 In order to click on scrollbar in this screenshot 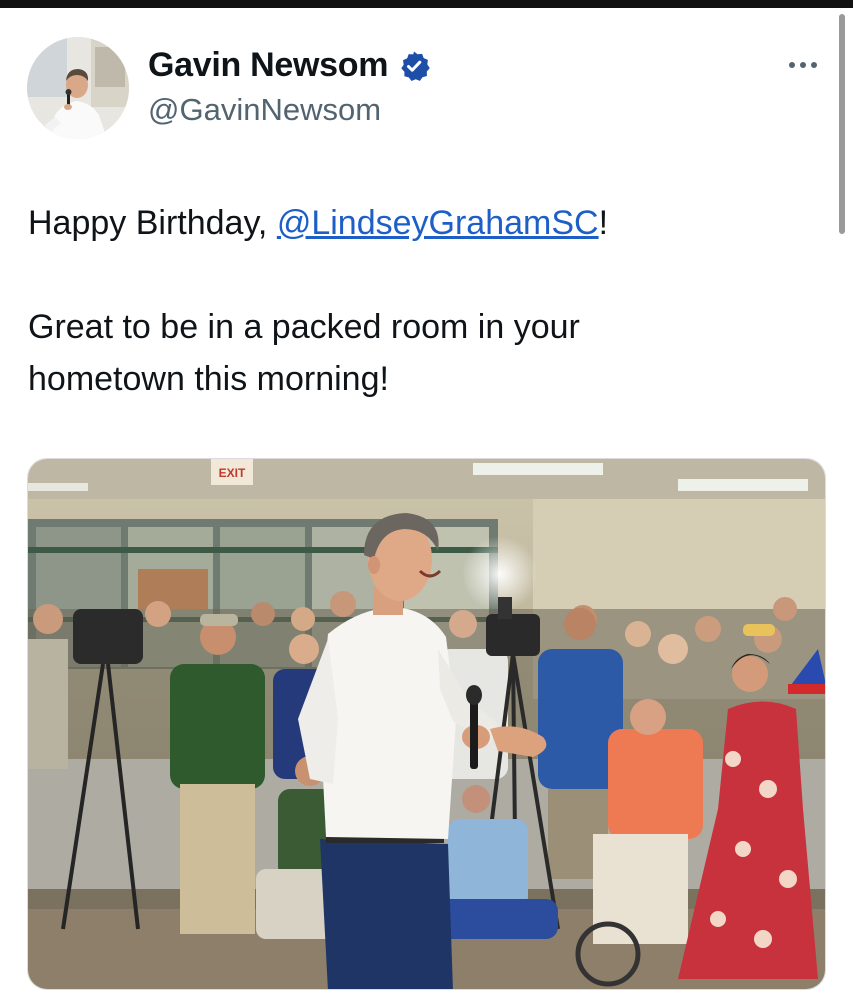, I will do `click(842, 124)`.